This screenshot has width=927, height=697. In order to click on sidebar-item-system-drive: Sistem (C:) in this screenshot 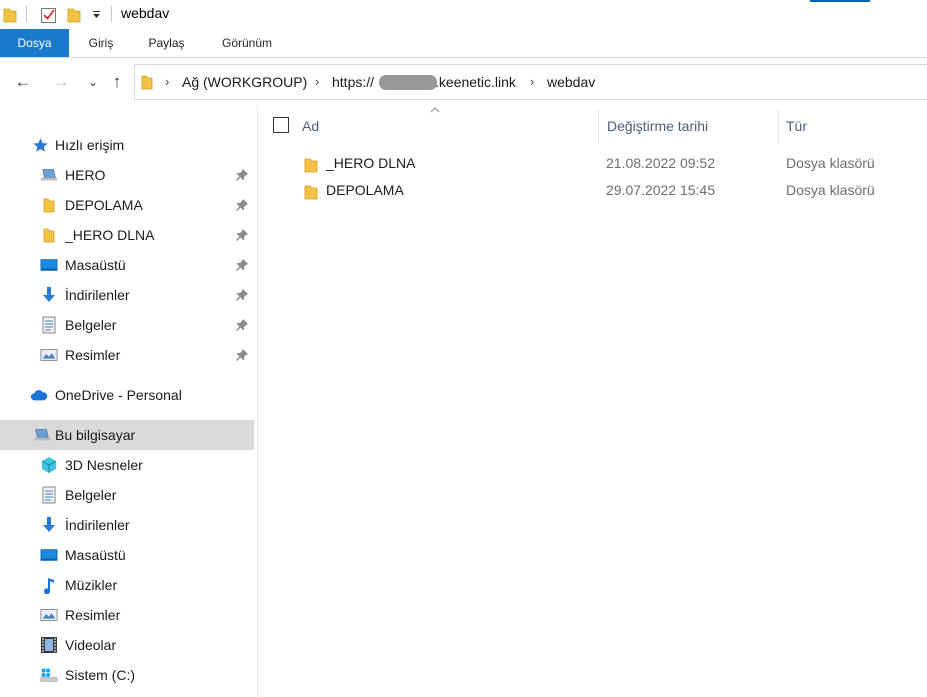, I will do `click(127, 675)`.